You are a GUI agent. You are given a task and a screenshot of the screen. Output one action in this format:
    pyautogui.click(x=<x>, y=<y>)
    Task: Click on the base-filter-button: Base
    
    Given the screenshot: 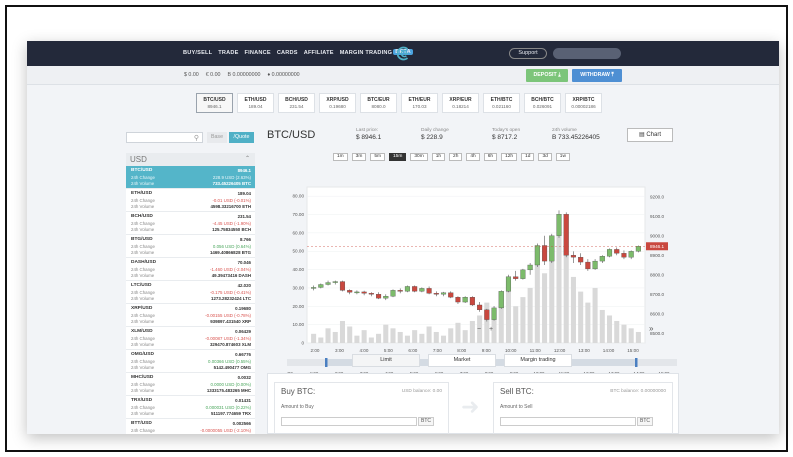 What is the action you would take?
    pyautogui.click(x=217, y=137)
    